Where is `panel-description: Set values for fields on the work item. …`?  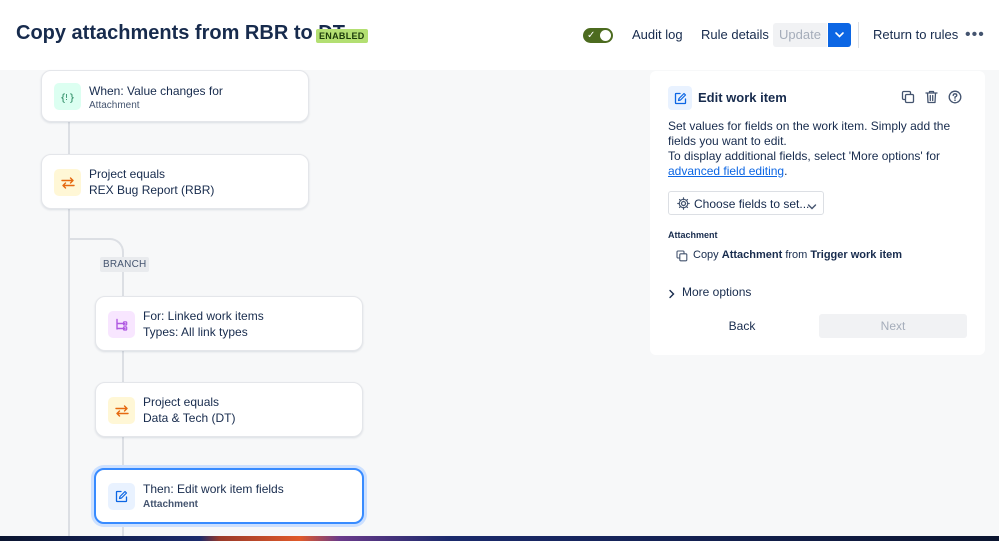
panel-description: Set values for fields on the work item. … is located at coordinates (820, 149).